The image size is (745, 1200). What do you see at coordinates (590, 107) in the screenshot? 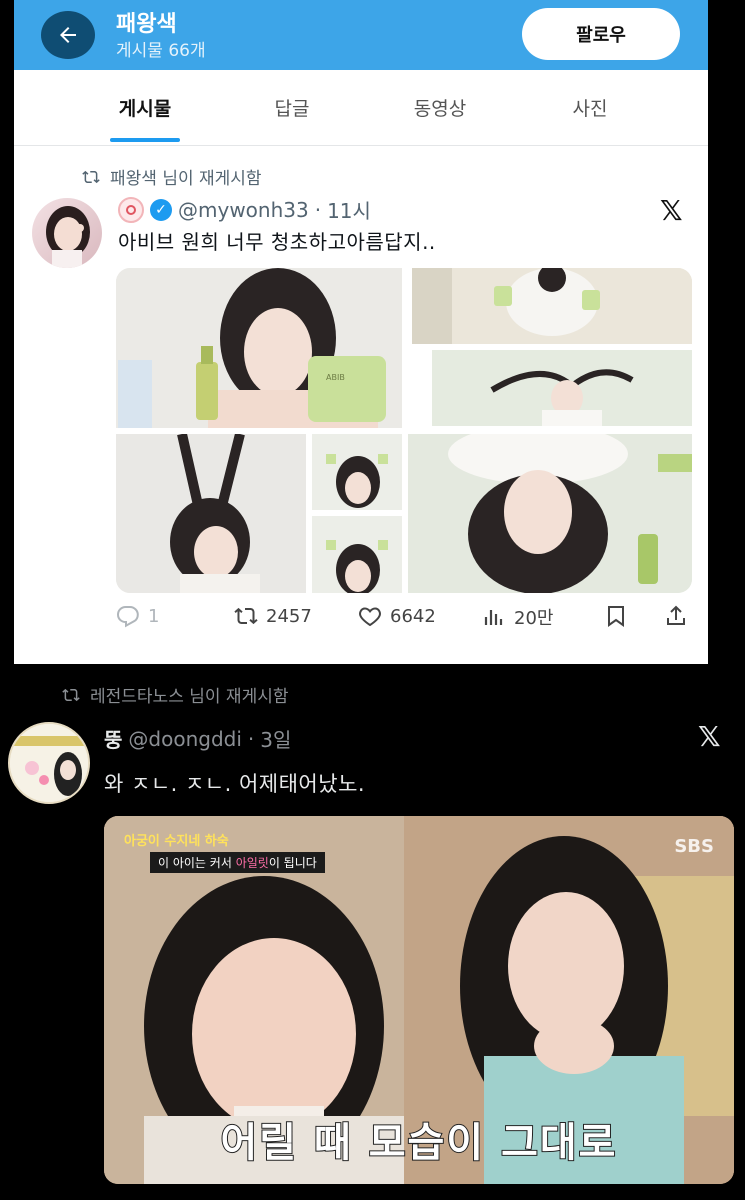
I see `tab-photos: 사진` at bounding box center [590, 107].